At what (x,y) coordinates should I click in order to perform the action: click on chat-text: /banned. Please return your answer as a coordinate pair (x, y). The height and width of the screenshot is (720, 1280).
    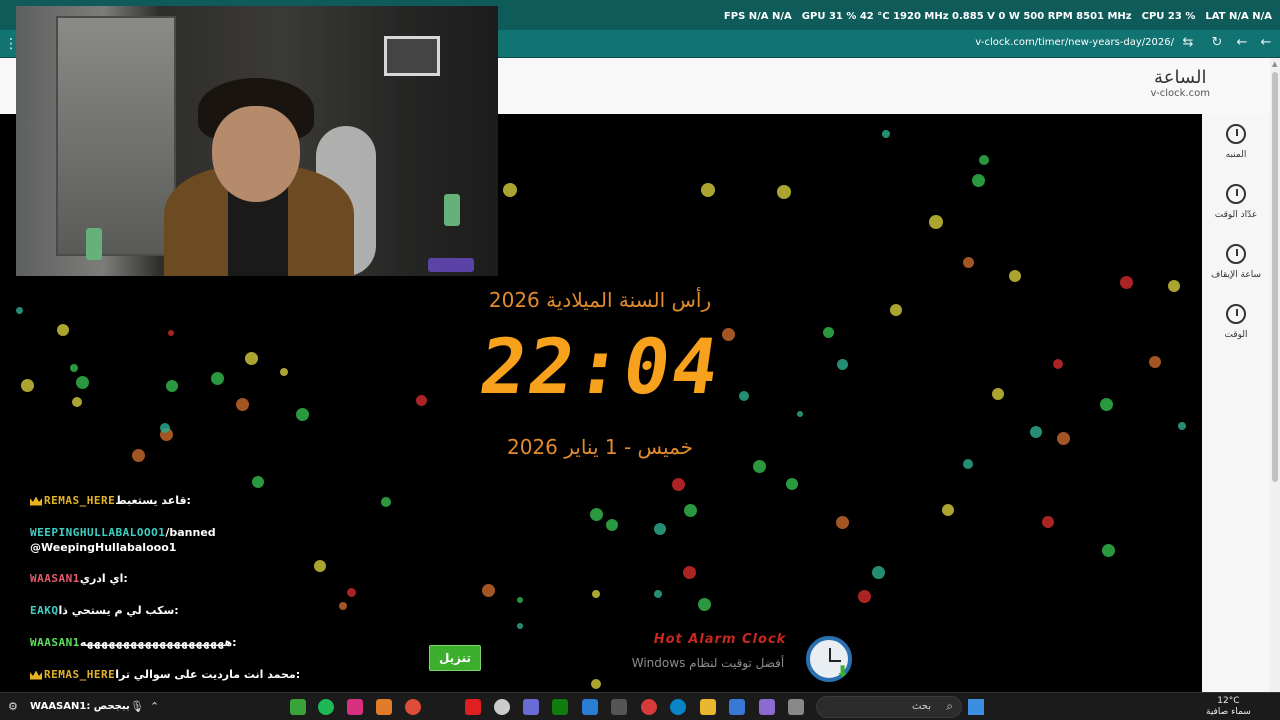
    Looking at the image, I should click on (190, 532).